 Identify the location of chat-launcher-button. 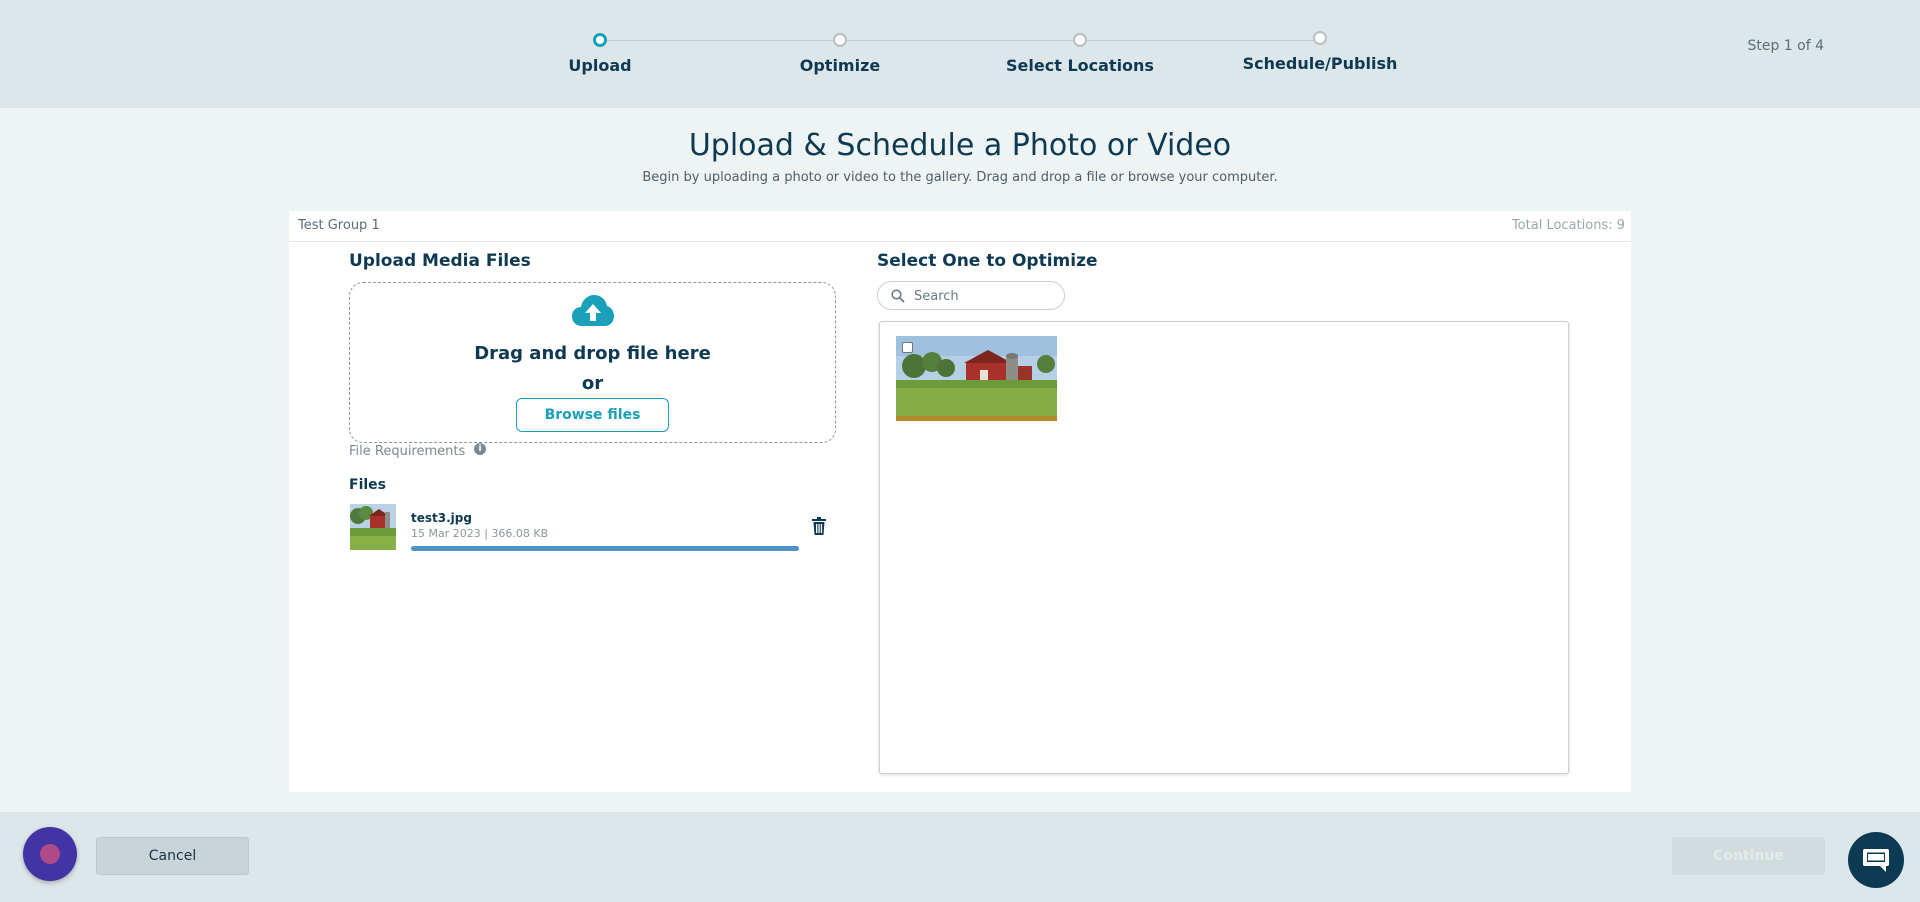
(1876, 860).